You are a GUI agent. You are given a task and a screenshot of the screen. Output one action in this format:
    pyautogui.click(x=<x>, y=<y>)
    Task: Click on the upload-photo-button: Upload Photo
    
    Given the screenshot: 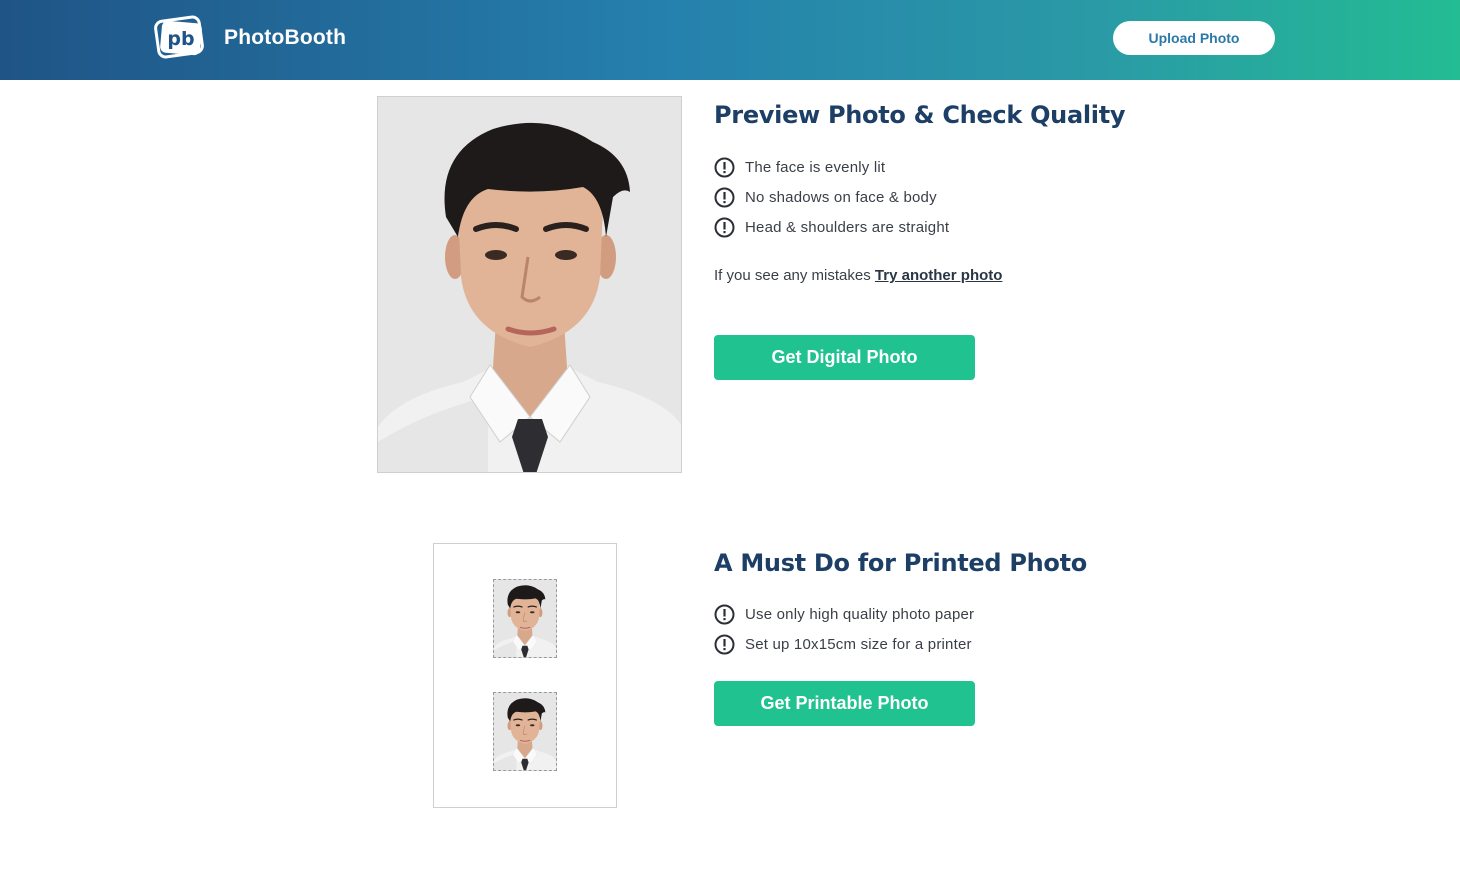 What is the action you would take?
    pyautogui.click(x=1194, y=38)
    